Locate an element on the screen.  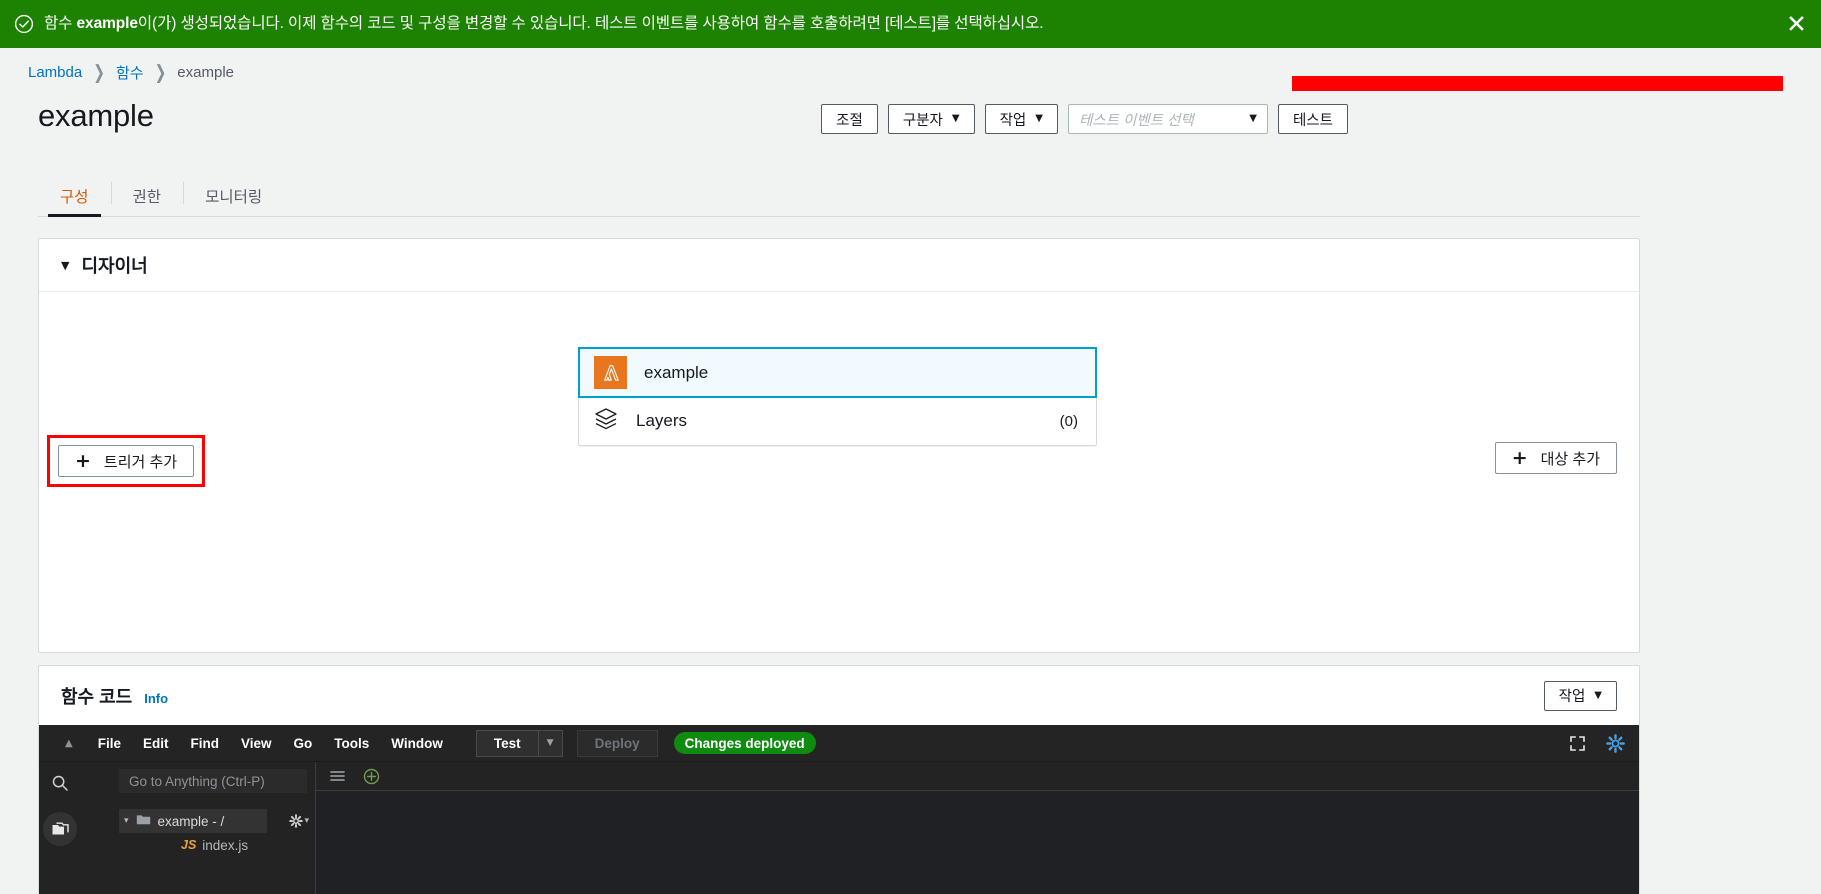
editor-deploy-button: Deploy is located at coordinates (617, 743).